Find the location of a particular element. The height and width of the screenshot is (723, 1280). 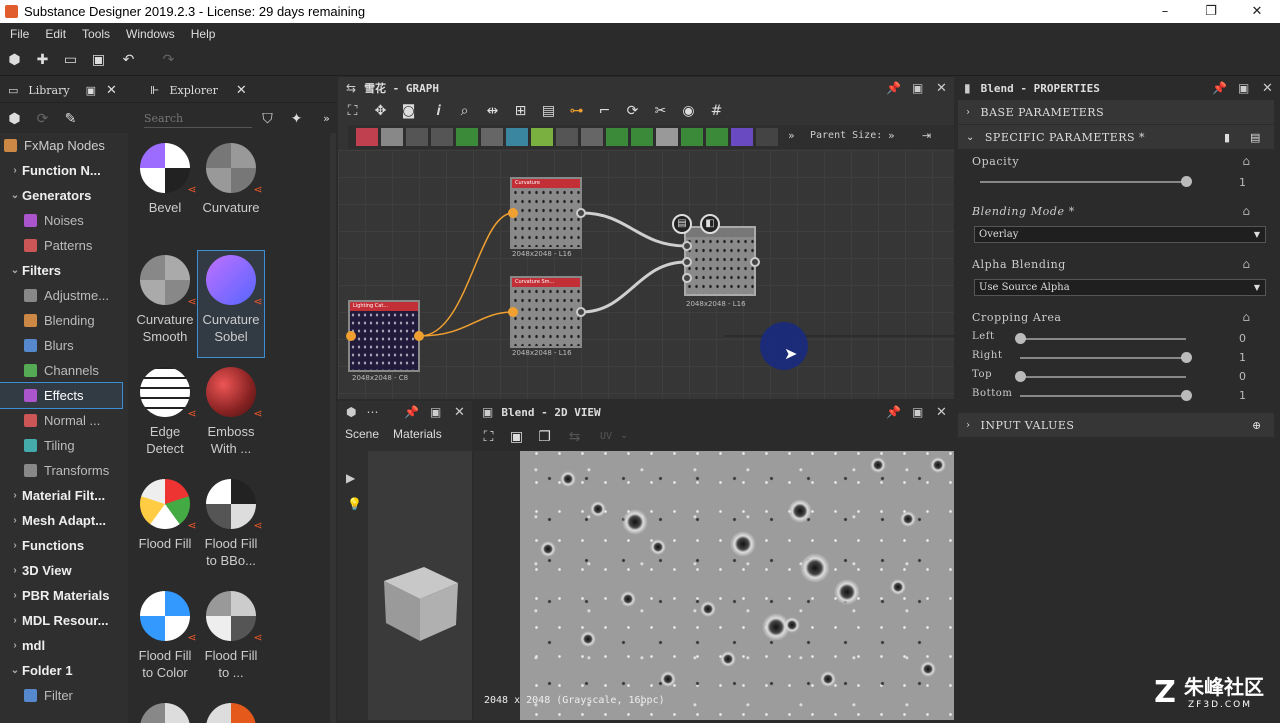

add-icon: ⊕ is located at coordinates (1257, 425).